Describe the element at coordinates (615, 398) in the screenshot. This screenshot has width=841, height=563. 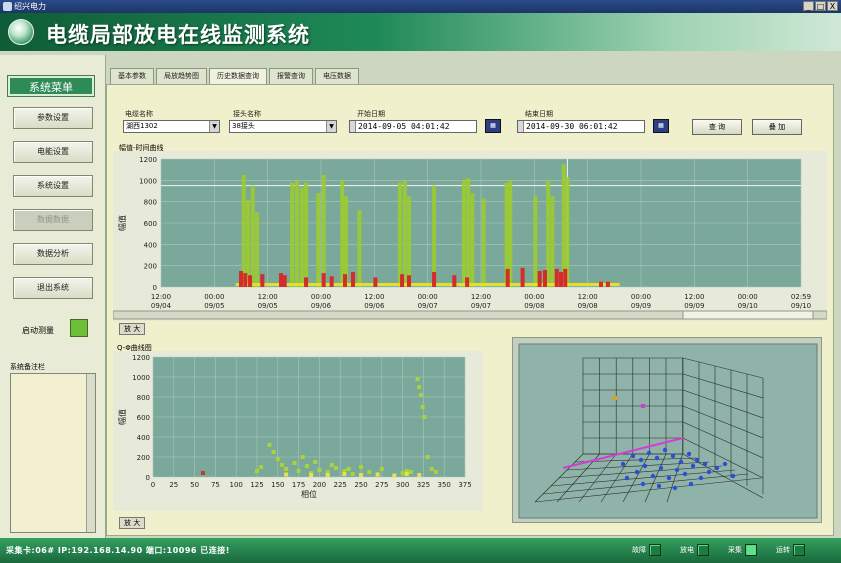
I see `3d-point-highlight` at that location.